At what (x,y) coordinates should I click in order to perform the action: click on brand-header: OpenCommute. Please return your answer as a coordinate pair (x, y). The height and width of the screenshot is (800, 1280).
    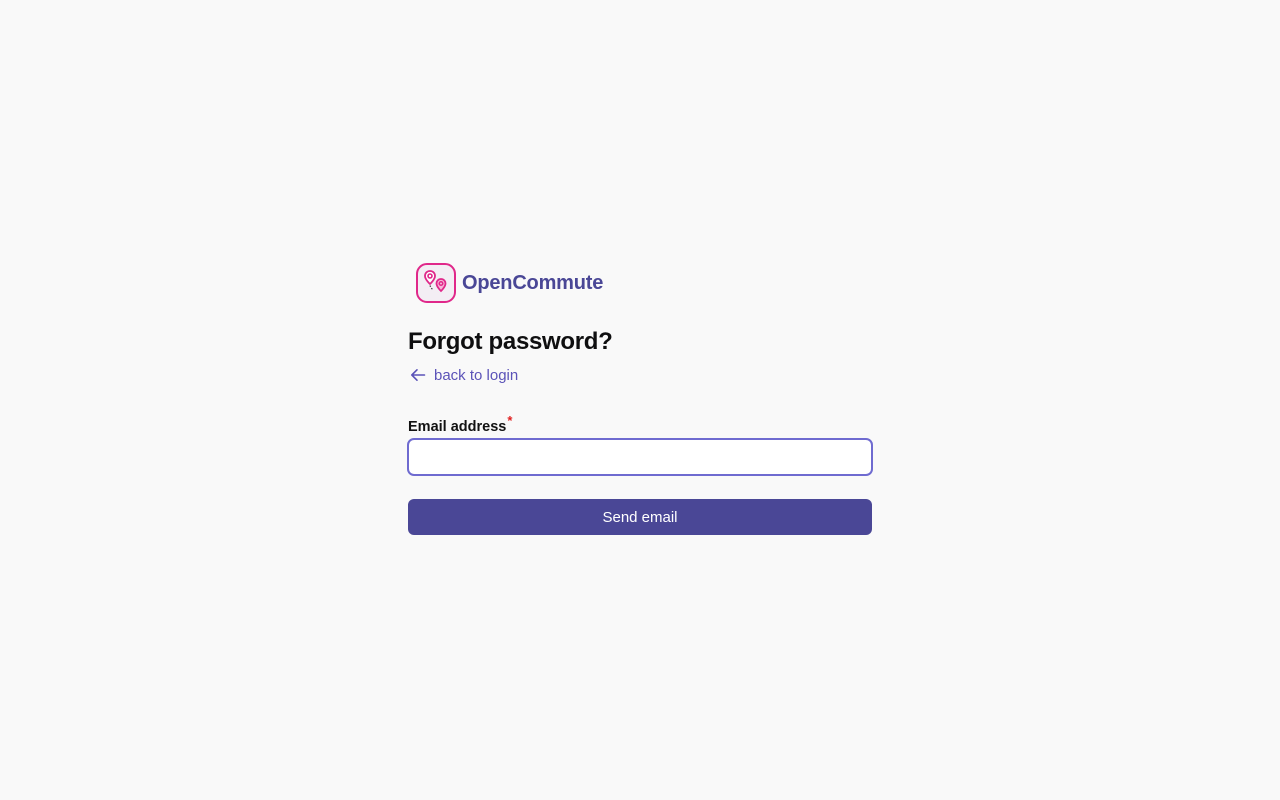
    Looking at the image, I should click on (644, 283).